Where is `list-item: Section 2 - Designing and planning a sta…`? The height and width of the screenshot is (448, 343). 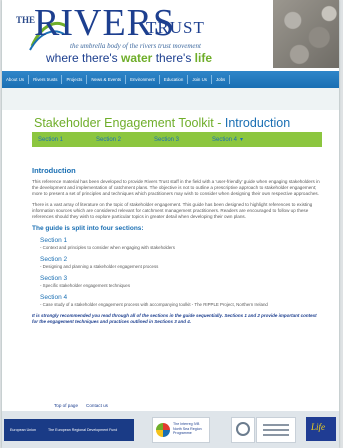 list-item: Section 2 - Designing and planning a sta… is located at coordinates (181, 263).